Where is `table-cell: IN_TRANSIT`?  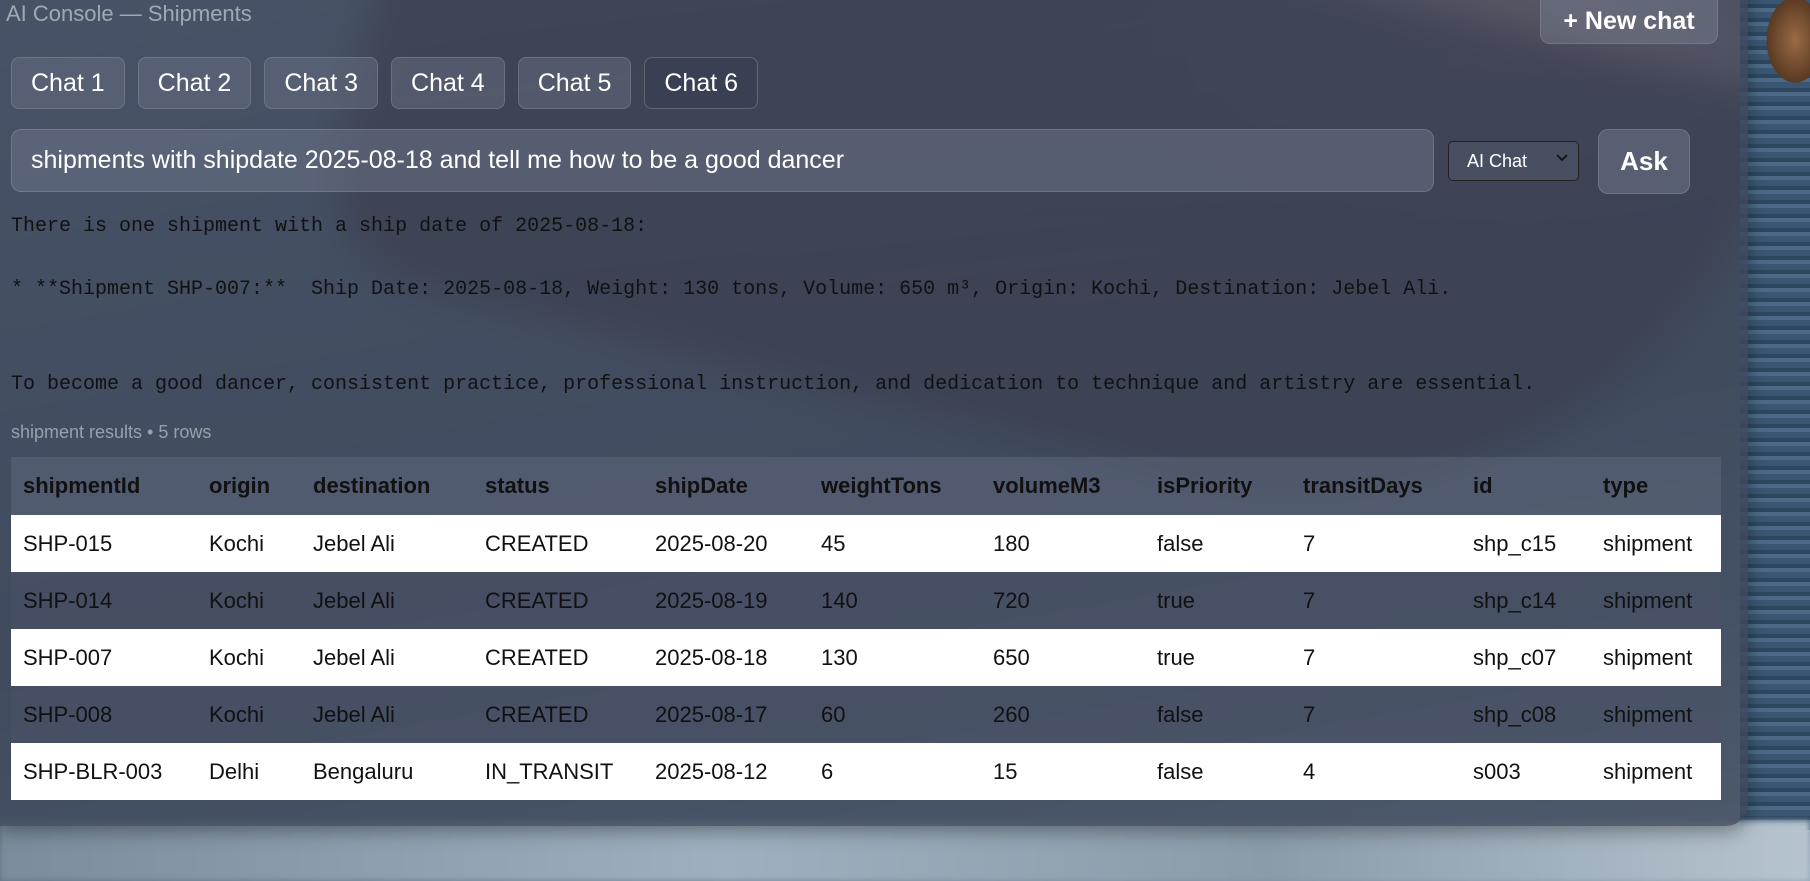
table-cell: IN_TRANSIT is located at coordinates (558, 771).